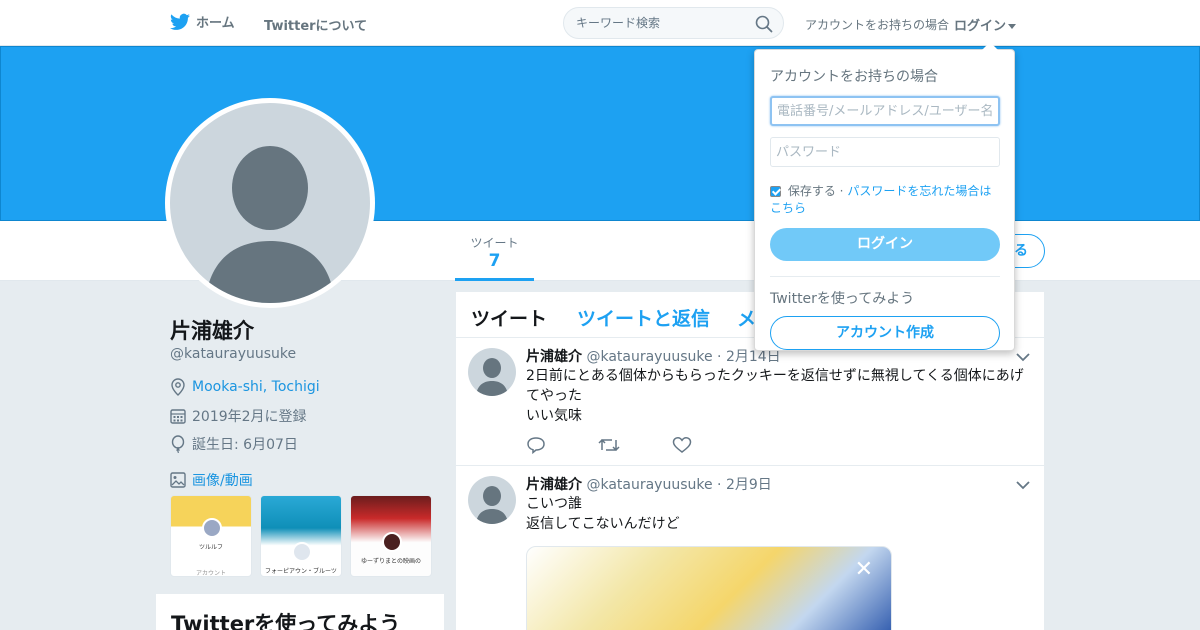 This screenshot has height=630, width=1200. I want to click on media-thumbnails: ツルルフ アカウント フォーピアウン・ブルーツ ゆーずりまとの映画の, so click(301, 536).